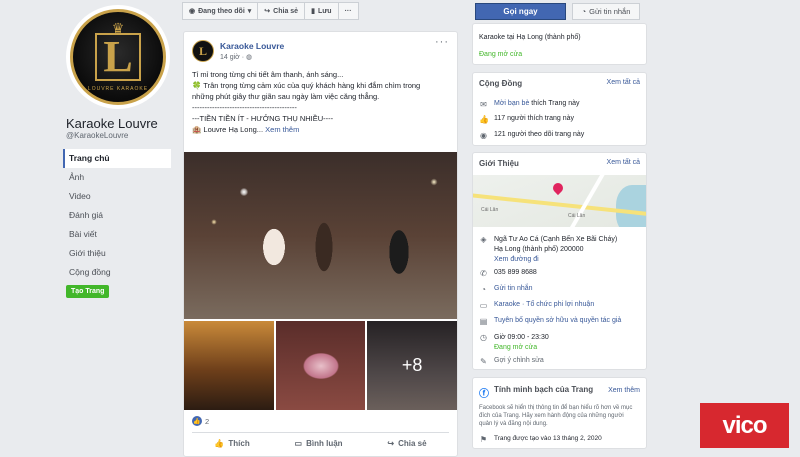 The width and height of the screenshot is (800, 457). I want to click on page-action-bar: ◉ Đang theo dõi ▾ ↪ Chia sẻ ▮ Lưu ···, so click(270, 11).